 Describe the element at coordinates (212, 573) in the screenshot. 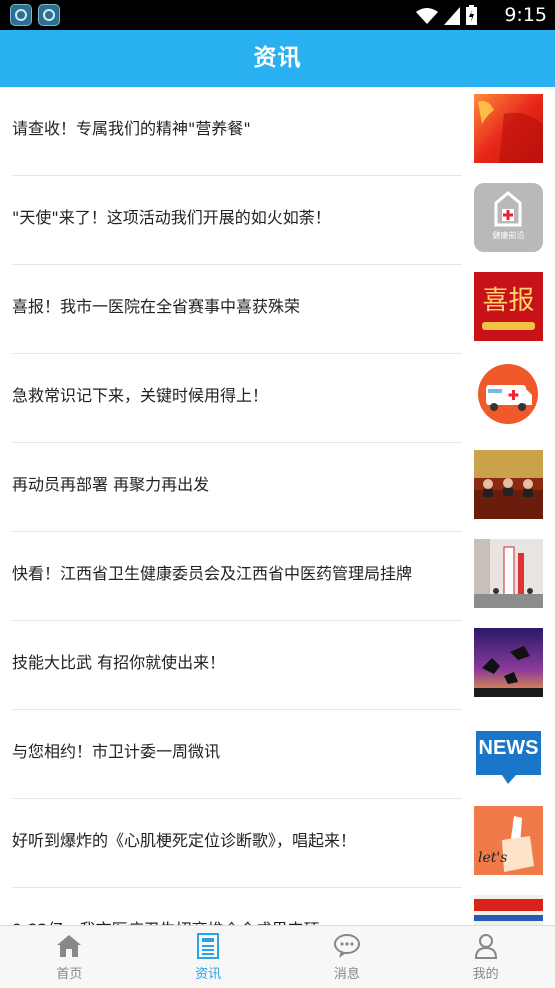

I see `news-title: 快看！江西省卫生健康委员会及江西省中医药管理局挂牌` at that location.